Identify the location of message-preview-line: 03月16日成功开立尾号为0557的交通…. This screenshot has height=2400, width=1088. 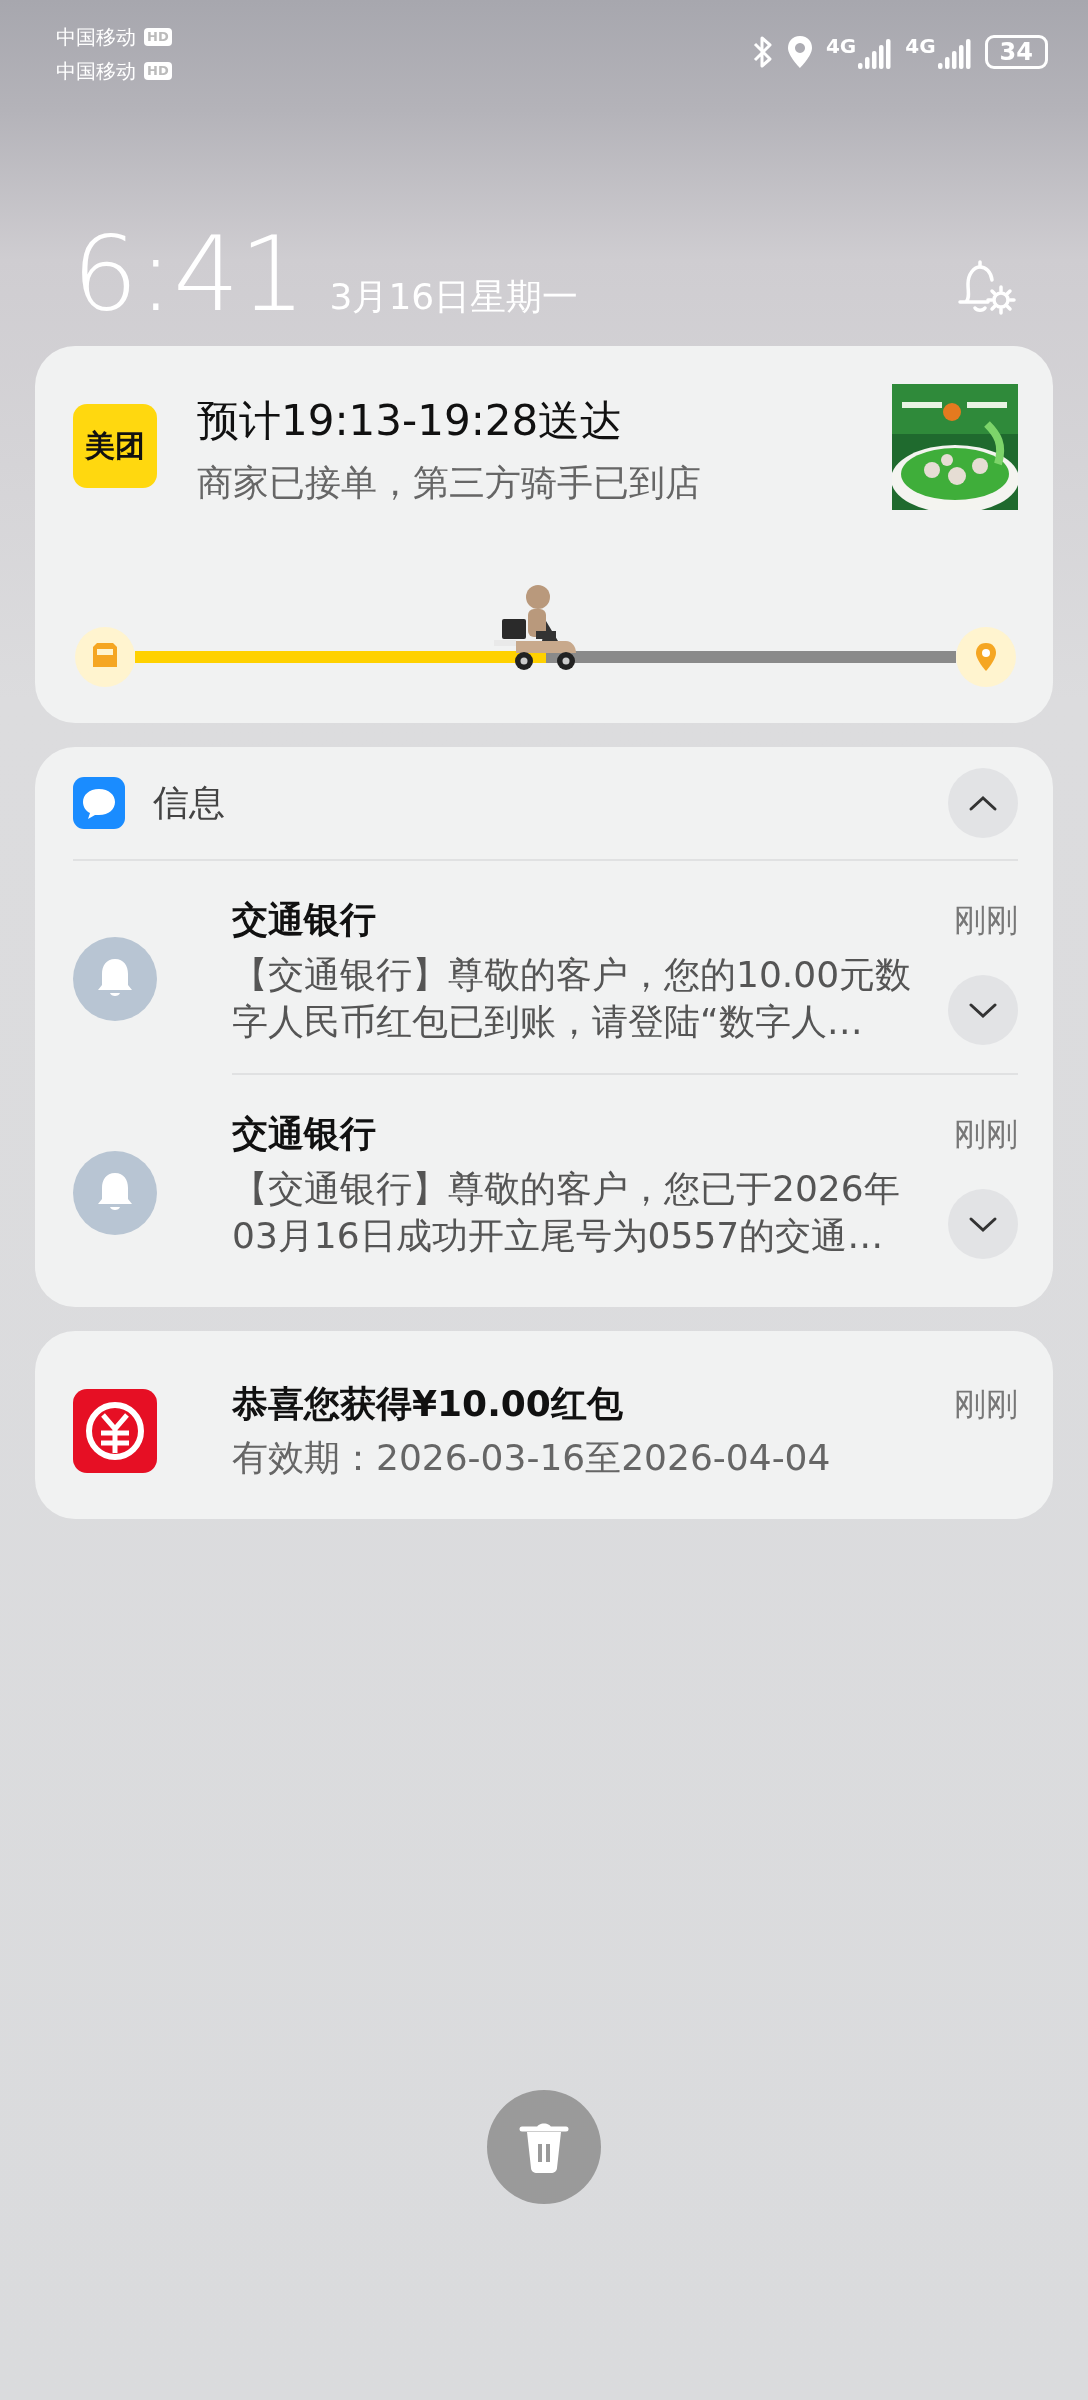
(558, 1236).